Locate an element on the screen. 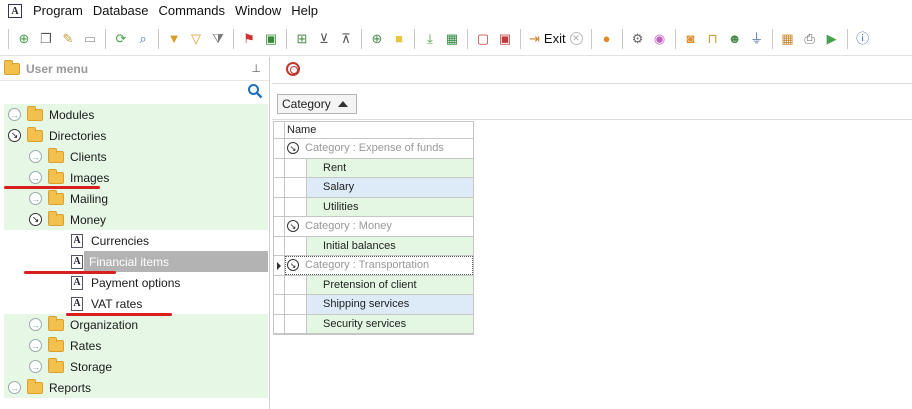 The width and height of the screenshot is (912, 409). name-cell: Shipping services is located at coordinates (390, 304).